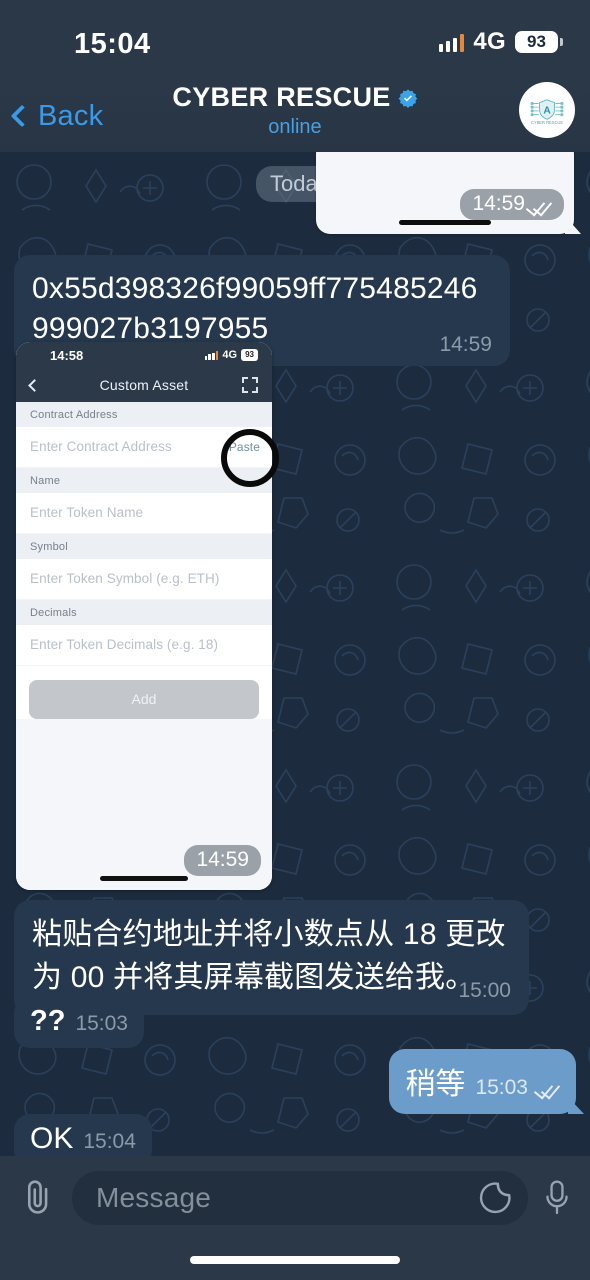 This screenshot has height=1280, width=590. What do you see at coordinates (144, 546) in the screenshot?
I see `field-label-symbol: Symbol` at bounding box center [144, 546].